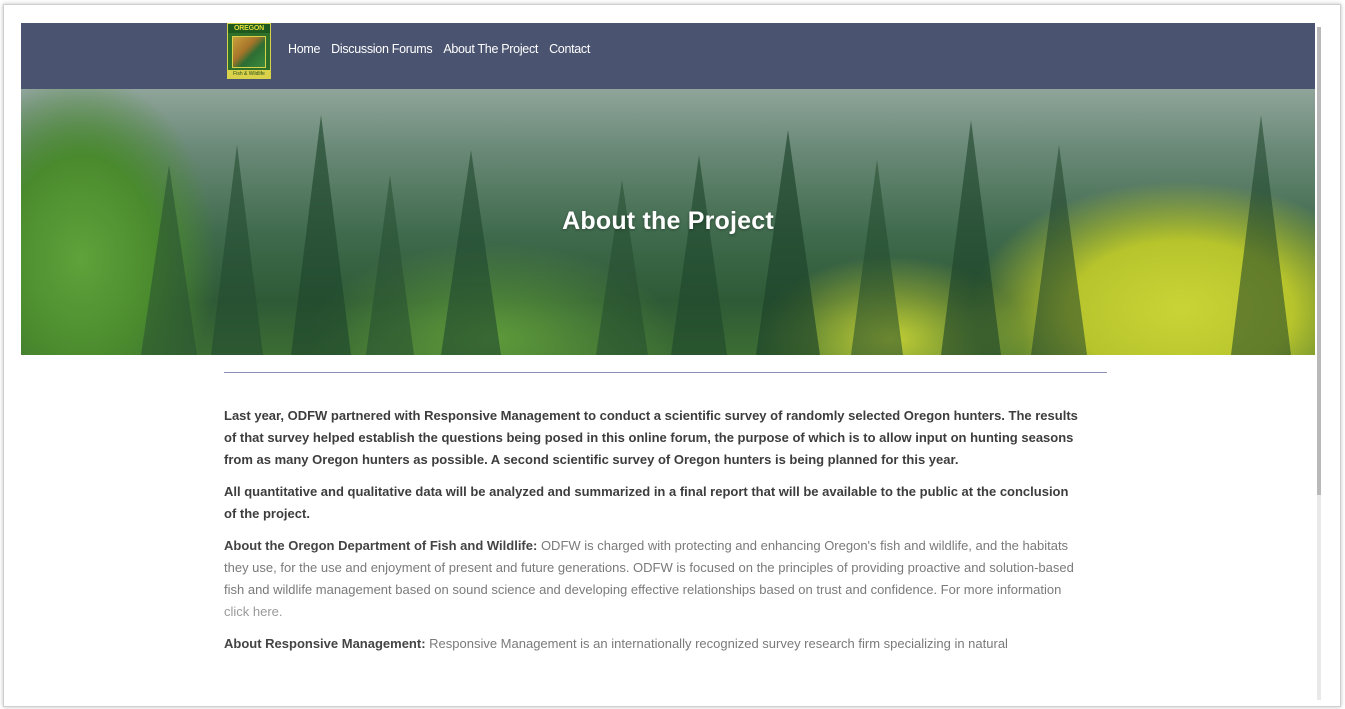 The width and height of the screenshot is (1345, 709). I want to click on logo-emblem, so click(249, 52).